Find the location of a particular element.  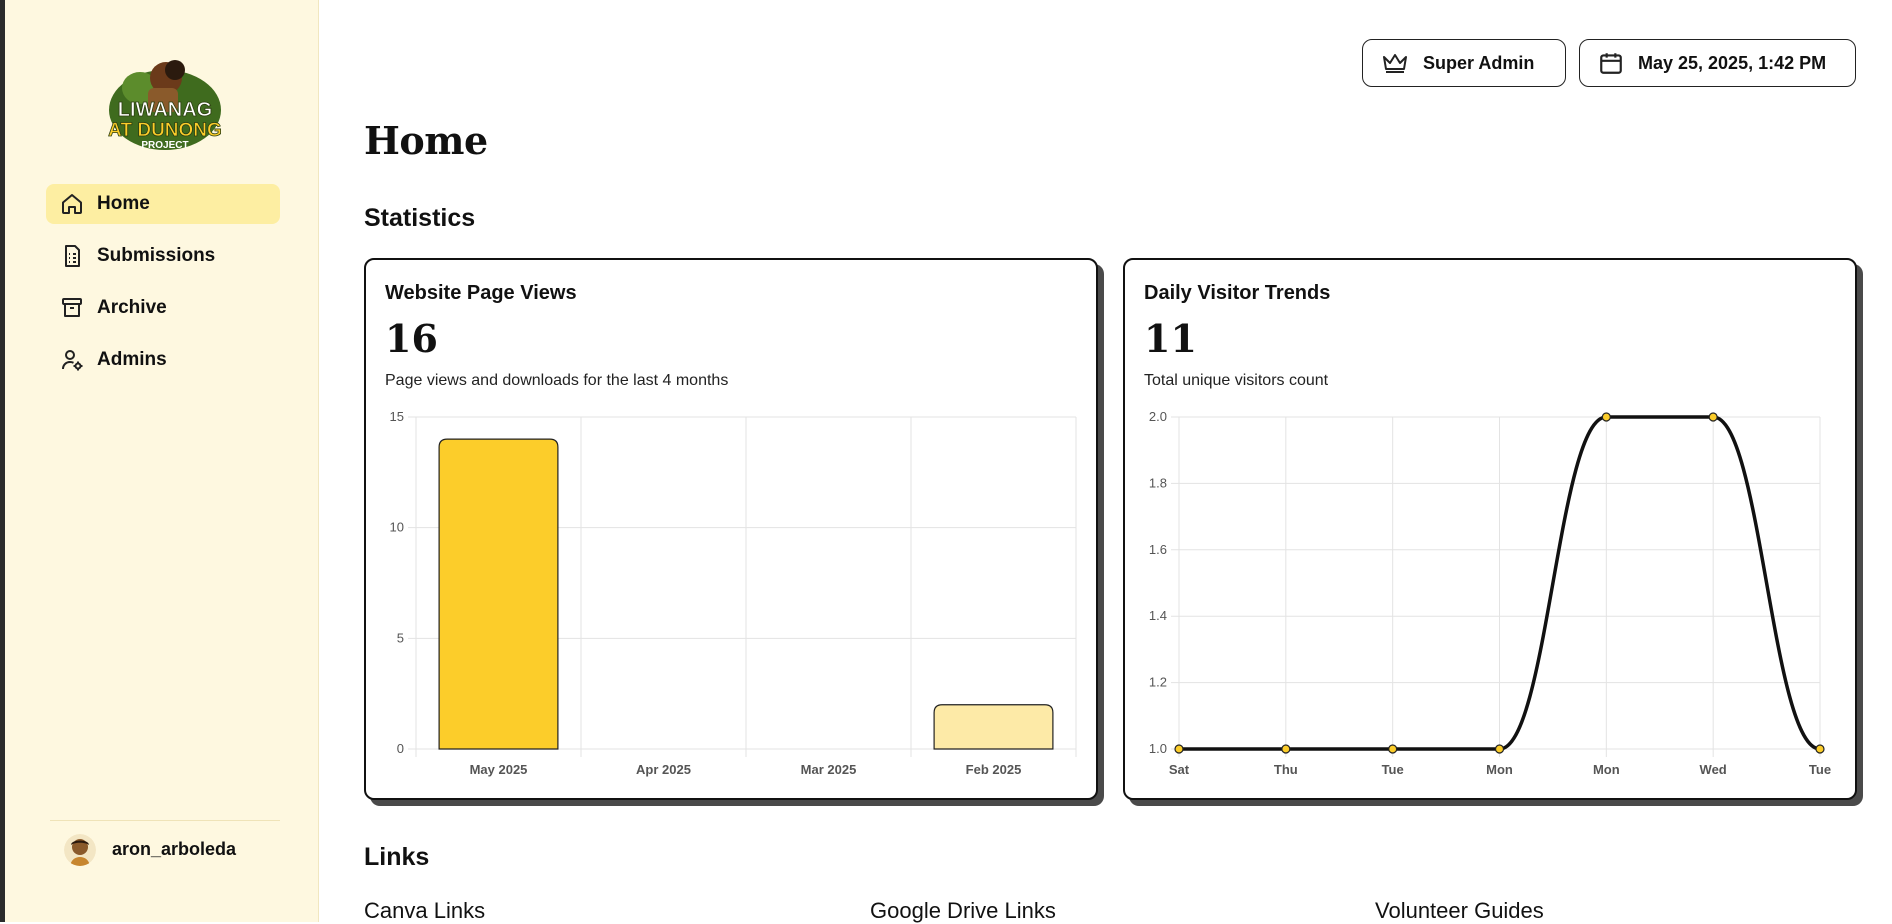

volunteer-guides-heading: Volunteer Guides is located at coordinates (1459, 911).